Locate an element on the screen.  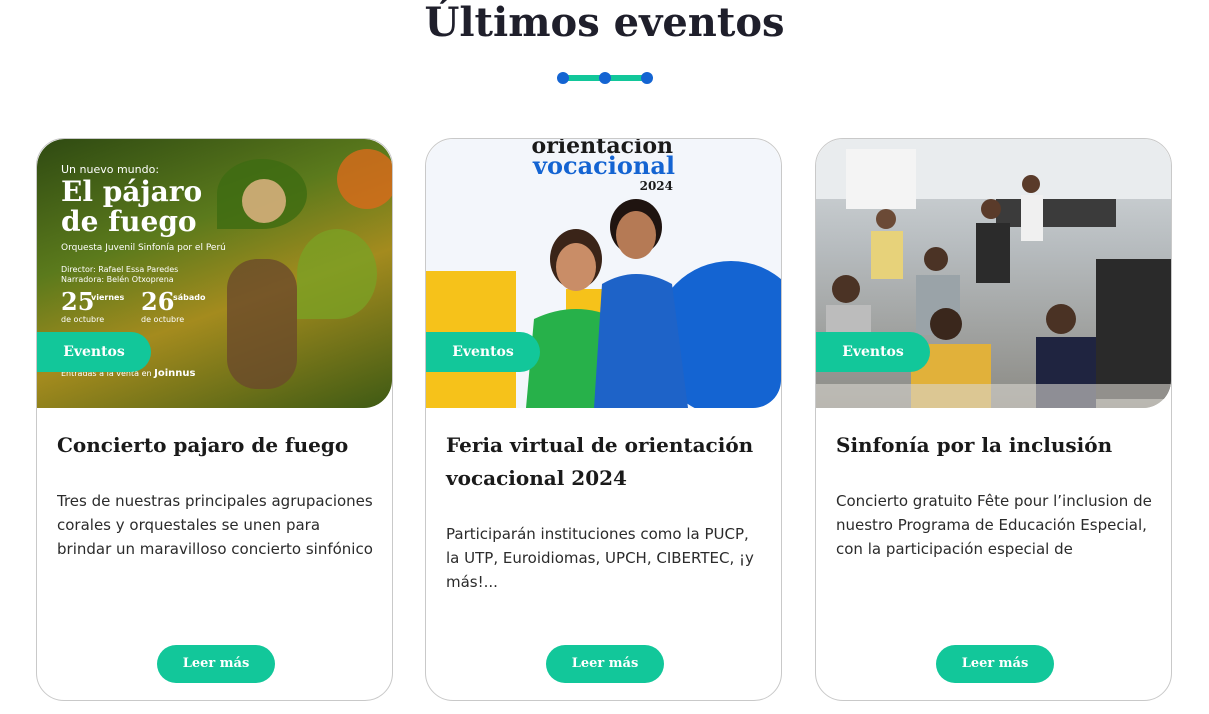
poster-date-2-weekday: sábado is located at coordinates (189, 297).